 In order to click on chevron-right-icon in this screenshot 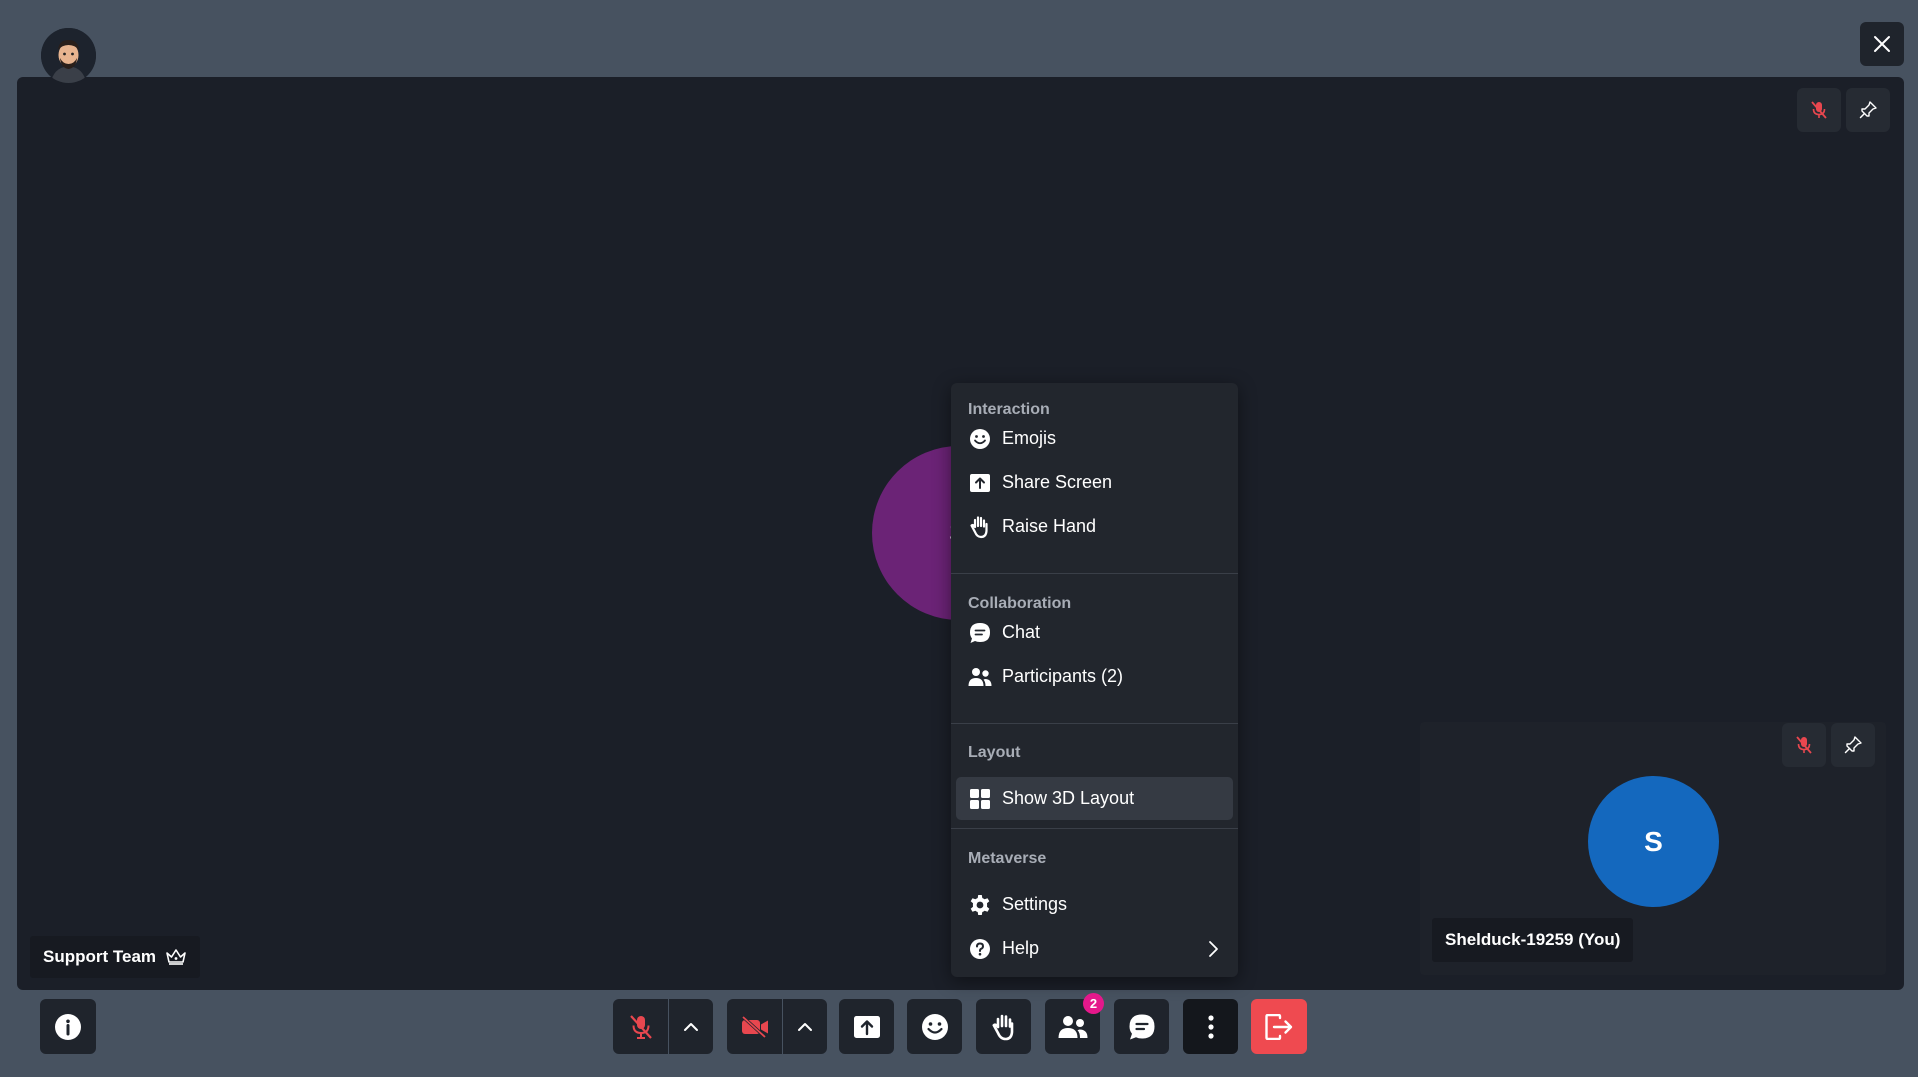, I will do `click(1213, 948)`.